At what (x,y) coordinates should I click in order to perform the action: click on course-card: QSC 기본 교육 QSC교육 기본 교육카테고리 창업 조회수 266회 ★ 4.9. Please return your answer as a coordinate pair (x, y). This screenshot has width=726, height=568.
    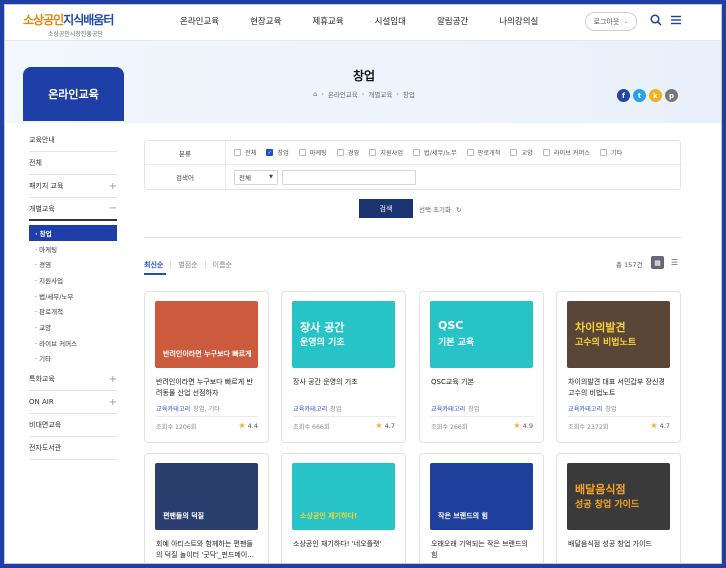
    Looking at the image, I should click on (481, 367).